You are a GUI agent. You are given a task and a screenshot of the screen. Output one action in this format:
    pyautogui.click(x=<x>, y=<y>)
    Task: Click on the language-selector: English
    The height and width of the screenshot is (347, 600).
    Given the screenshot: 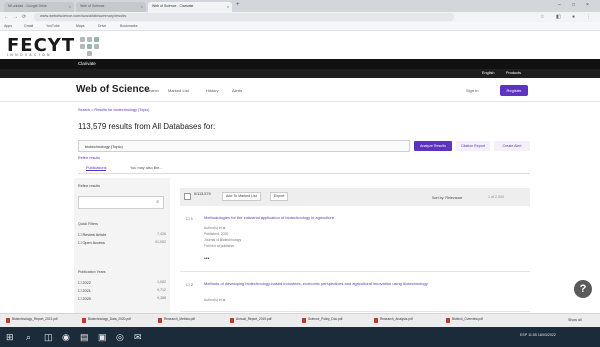 What is the action you would take?
    pyautogui.click(x=488, y=73)
    